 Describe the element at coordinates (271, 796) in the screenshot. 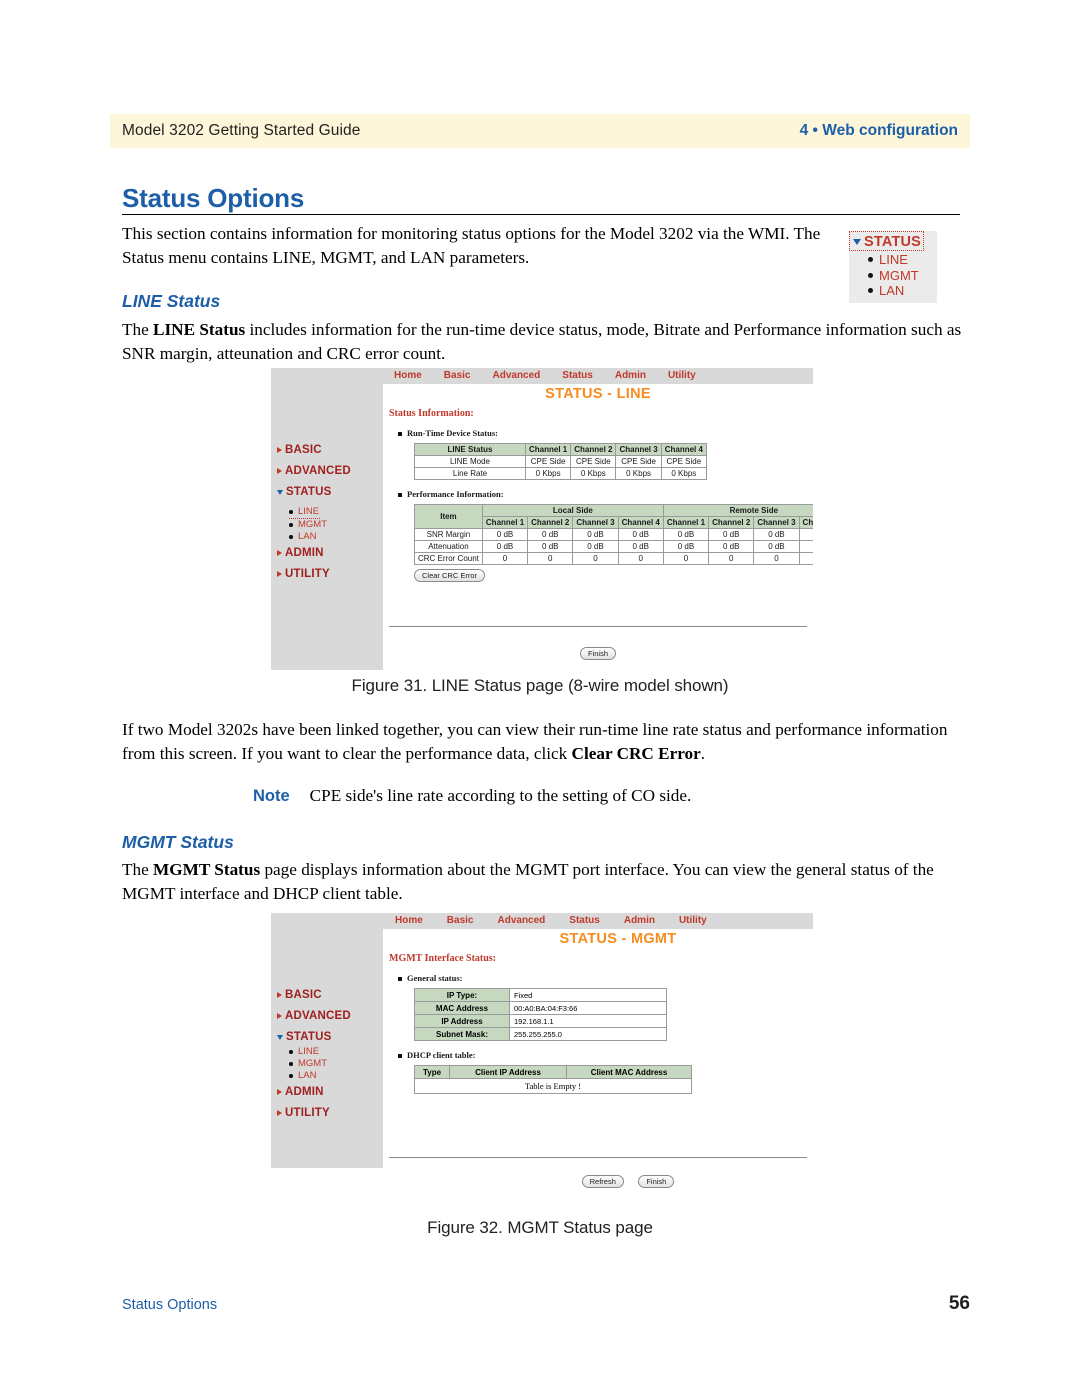

I see `note-label: Note` at that location.